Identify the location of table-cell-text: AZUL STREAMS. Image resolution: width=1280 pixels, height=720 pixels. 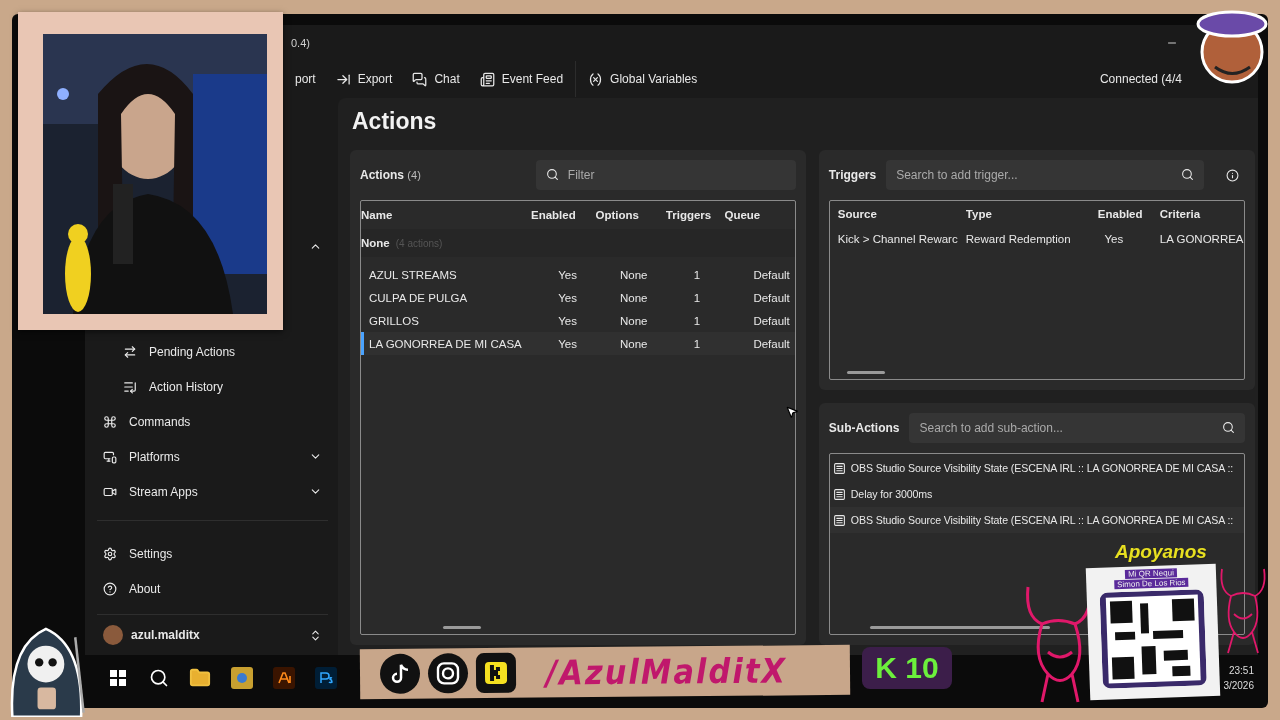
(413, 274).